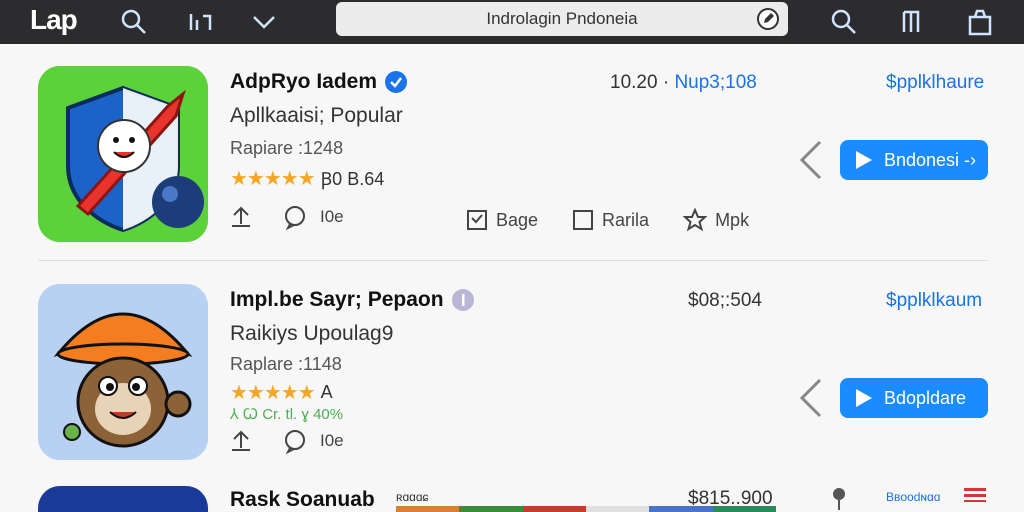  I want to click on flag-icon, so click(975, 495).